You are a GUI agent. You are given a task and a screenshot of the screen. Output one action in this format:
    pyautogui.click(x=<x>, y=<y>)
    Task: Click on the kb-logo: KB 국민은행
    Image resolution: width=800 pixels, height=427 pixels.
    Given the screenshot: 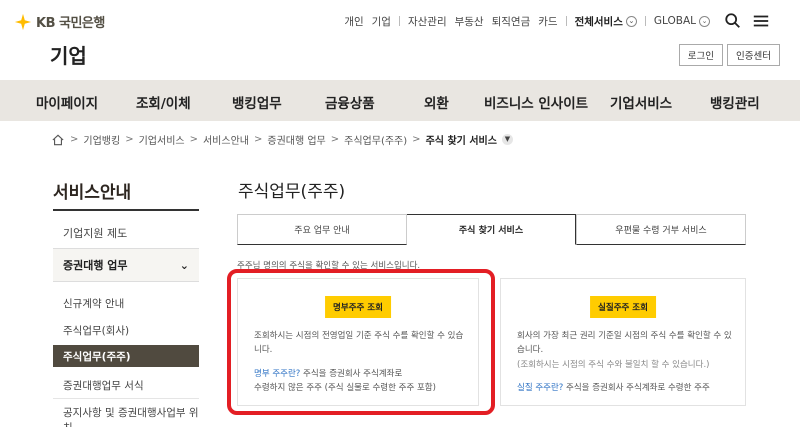 What is the action you would take?
    pyautogui.click(x=59, y=21)
    